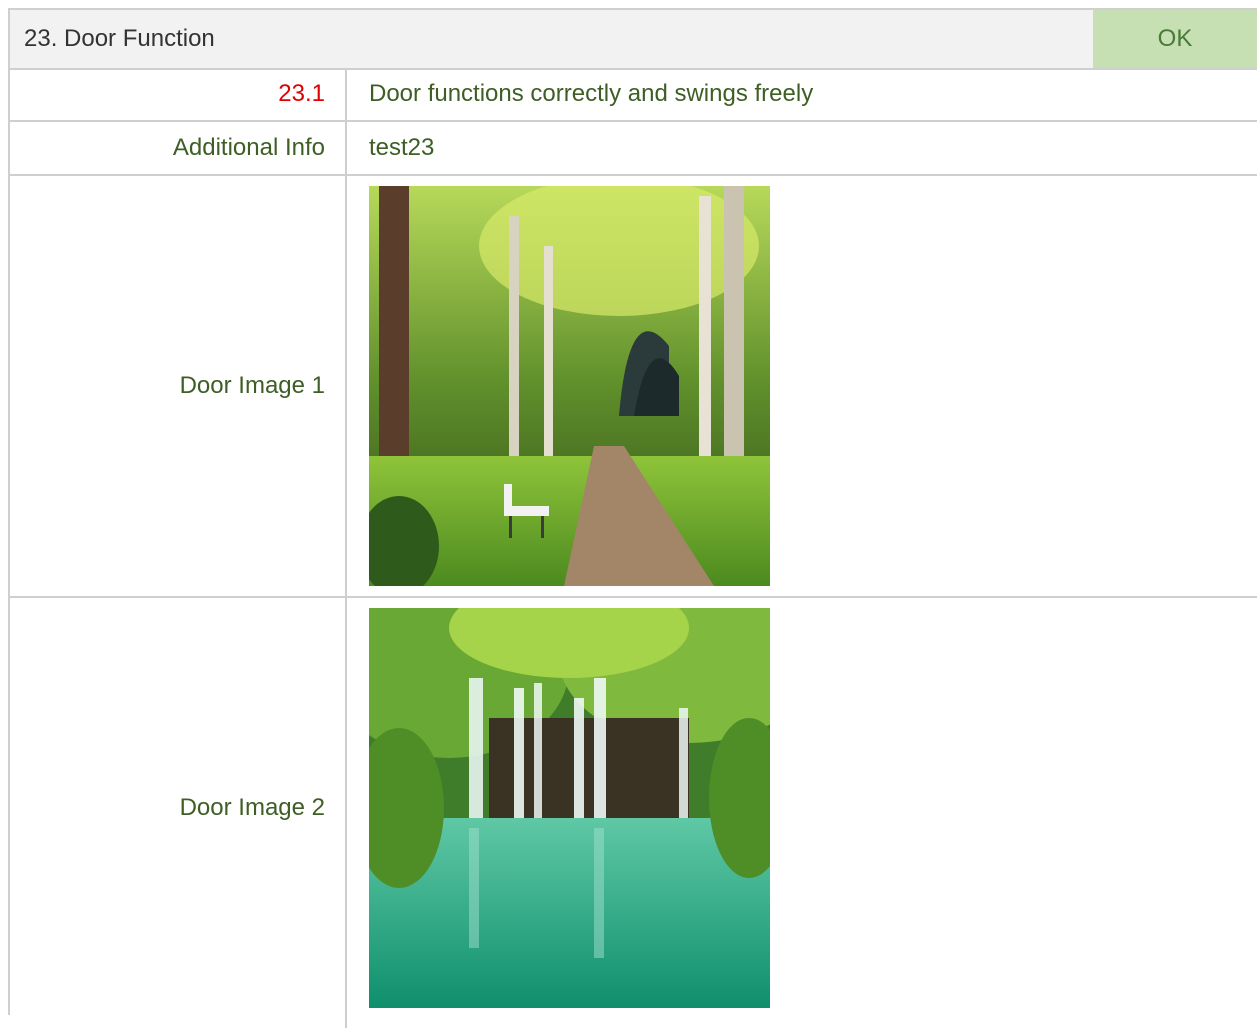 The image size is (1257, 1028). What do you see at coordinates (569, 386) in the screenshot?
I see `park-path-photo-icon` at bounding box center [569, 386].